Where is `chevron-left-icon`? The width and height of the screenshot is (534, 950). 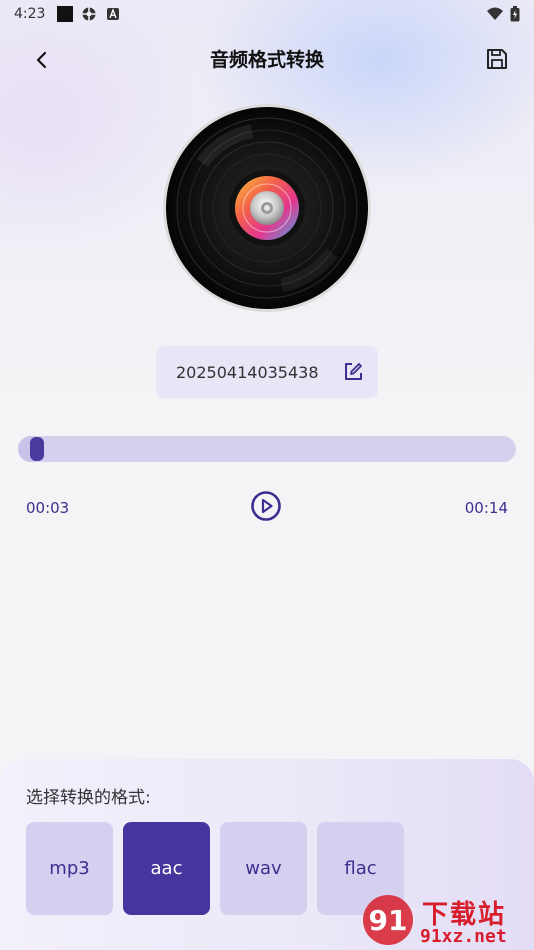
chevron-left-icon is located at coordinates (41, 60).